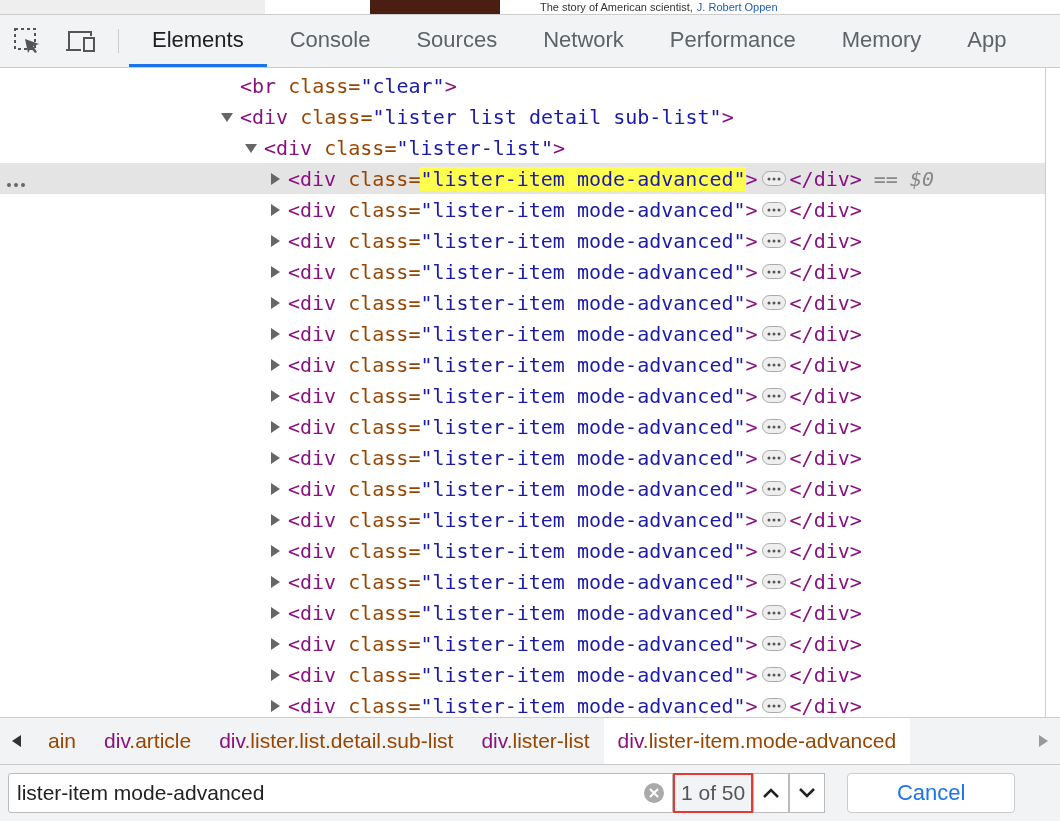  I want to click on breadcrumb: div.article, so click(148, 741).